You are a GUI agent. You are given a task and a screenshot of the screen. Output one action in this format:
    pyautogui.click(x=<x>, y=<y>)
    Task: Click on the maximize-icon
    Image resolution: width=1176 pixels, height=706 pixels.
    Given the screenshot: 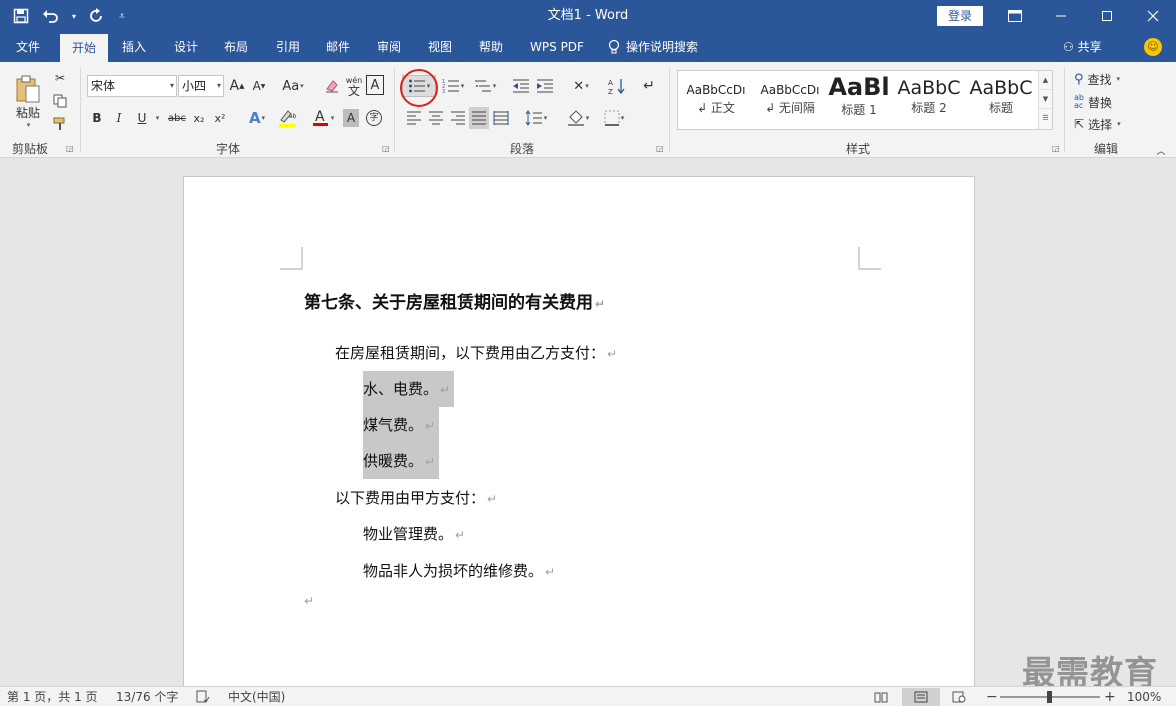 What is the action you would take?
    pyautogui.click(x=1107, y=16)
    